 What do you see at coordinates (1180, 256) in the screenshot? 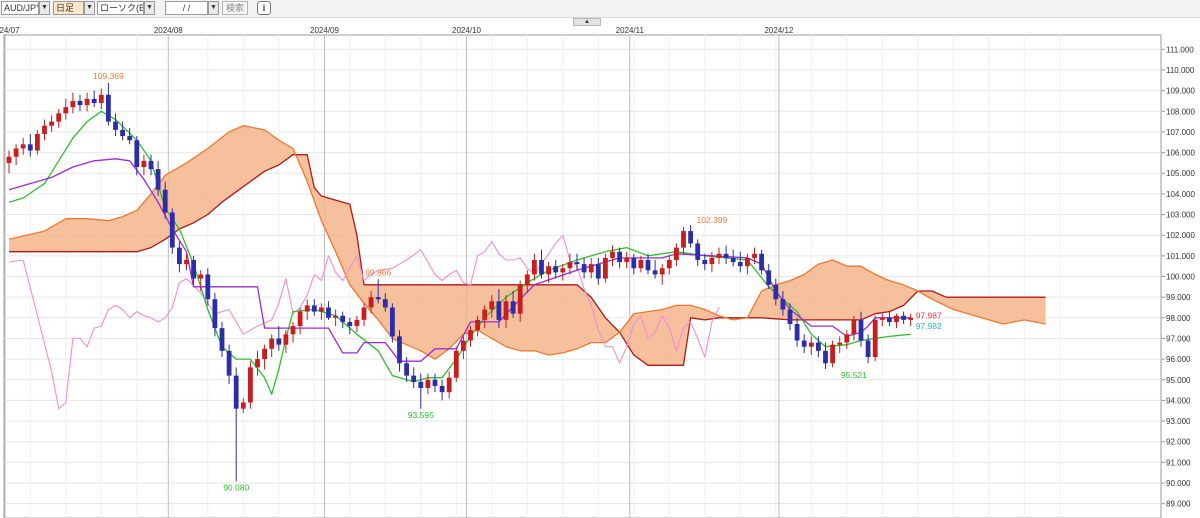
I see `y-tick-label: 101.000` at bounding box center [1180, 256].